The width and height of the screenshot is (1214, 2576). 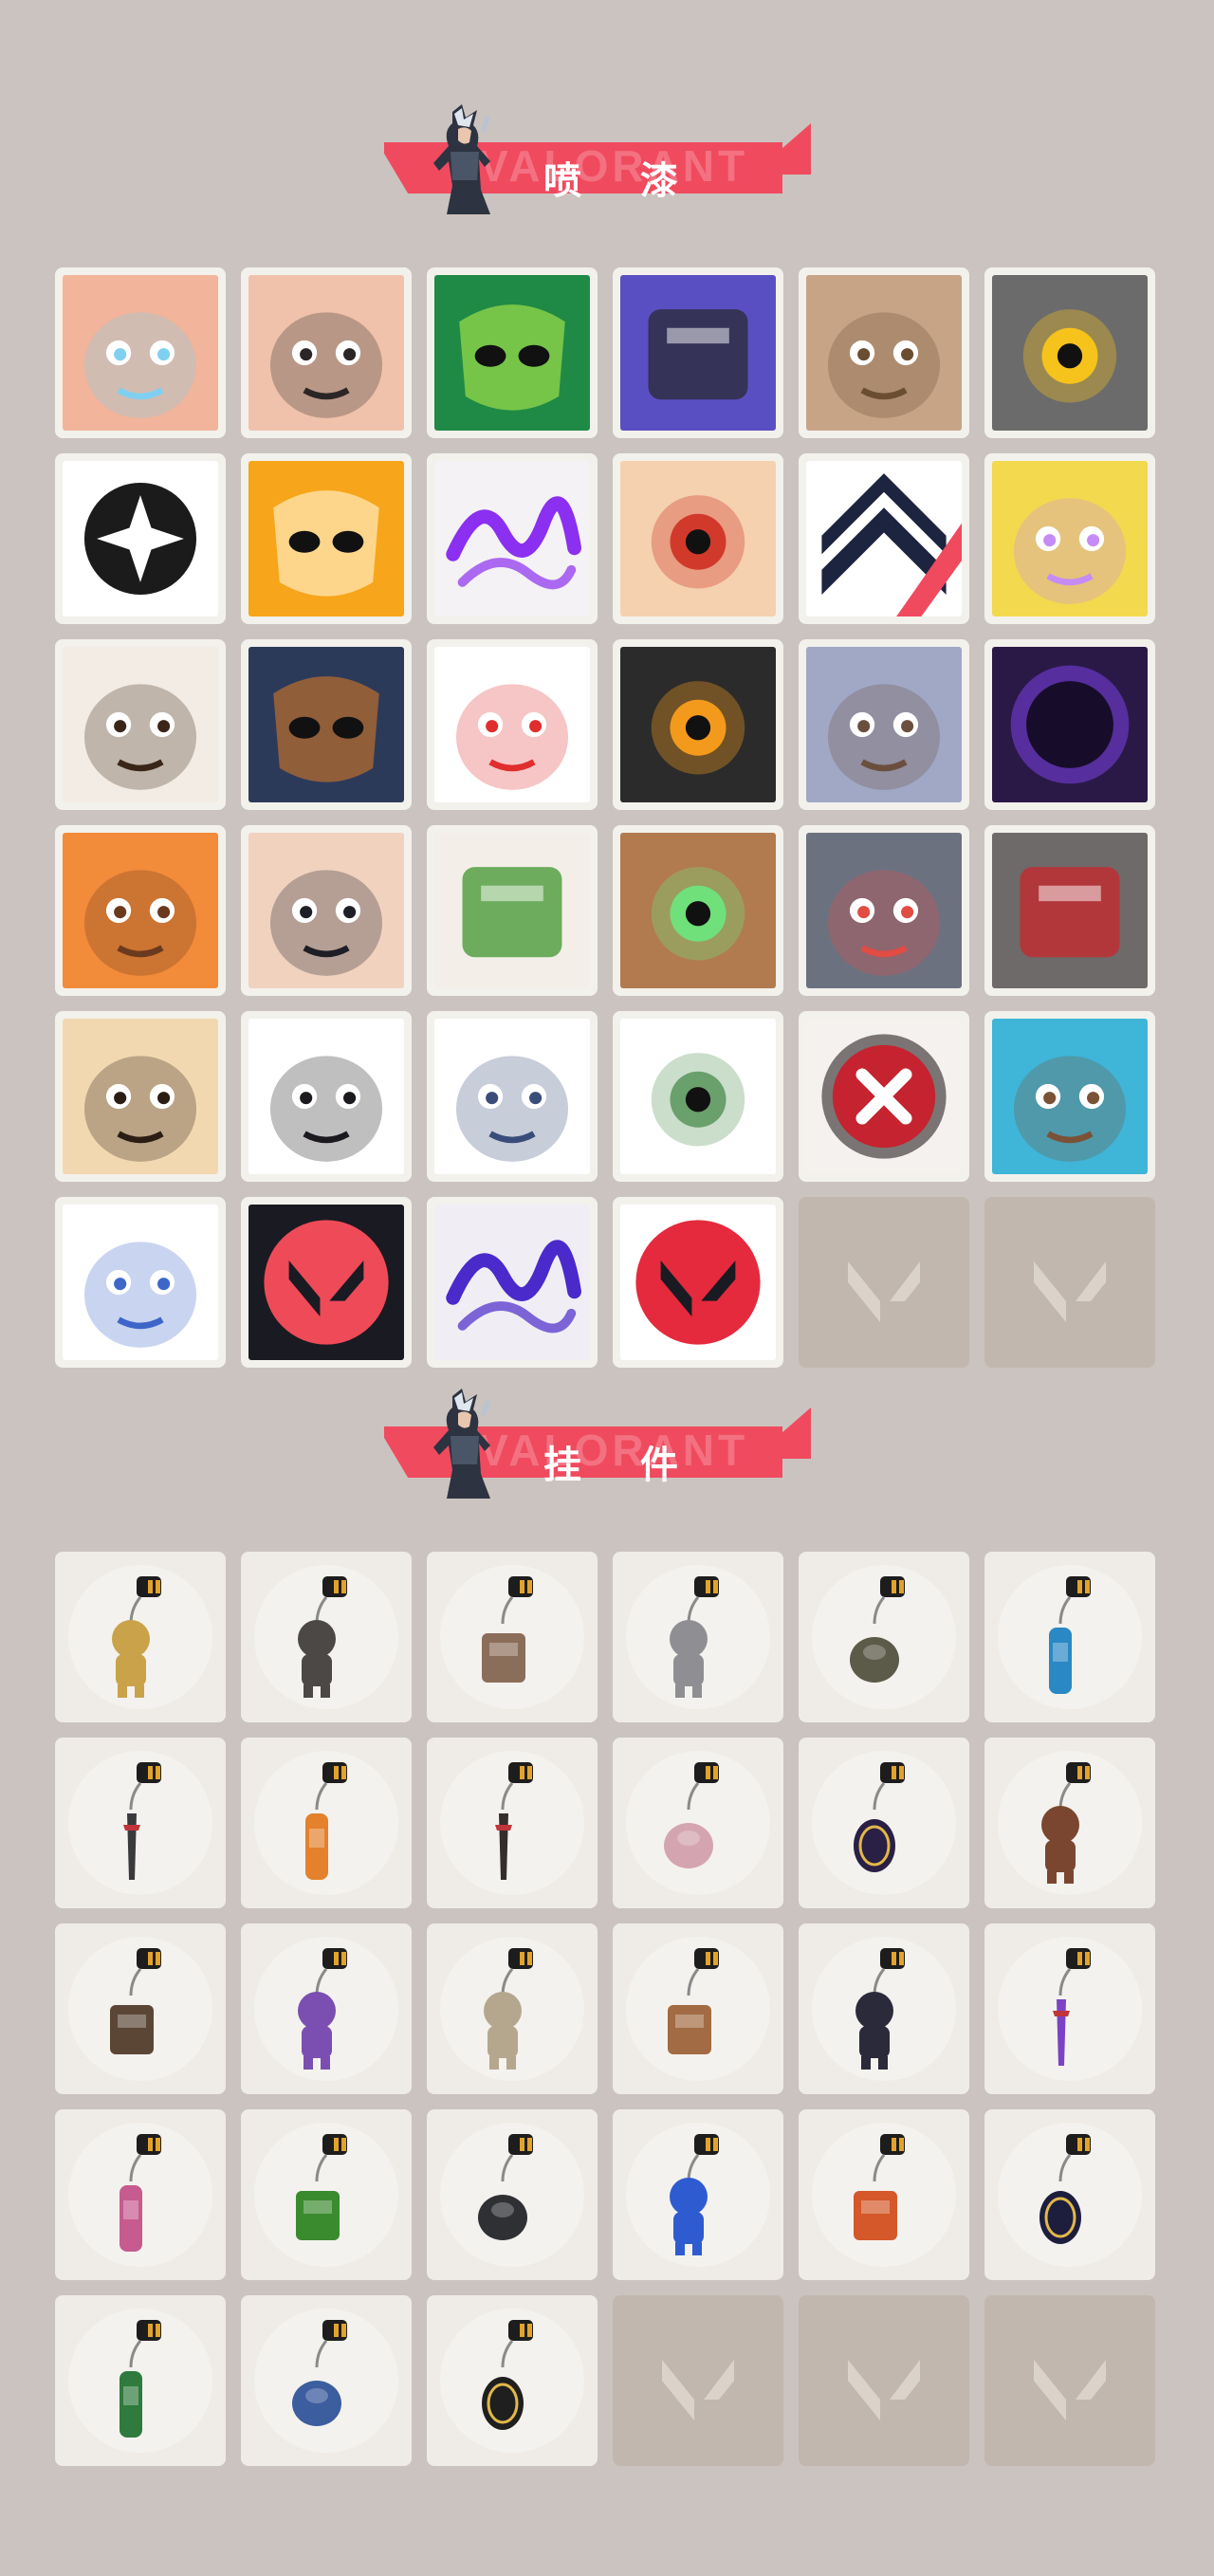 What do you see at coordinates (326, 538) in the screenshot?
I see `orange-mask-spray` at bounding box center [326, 538].